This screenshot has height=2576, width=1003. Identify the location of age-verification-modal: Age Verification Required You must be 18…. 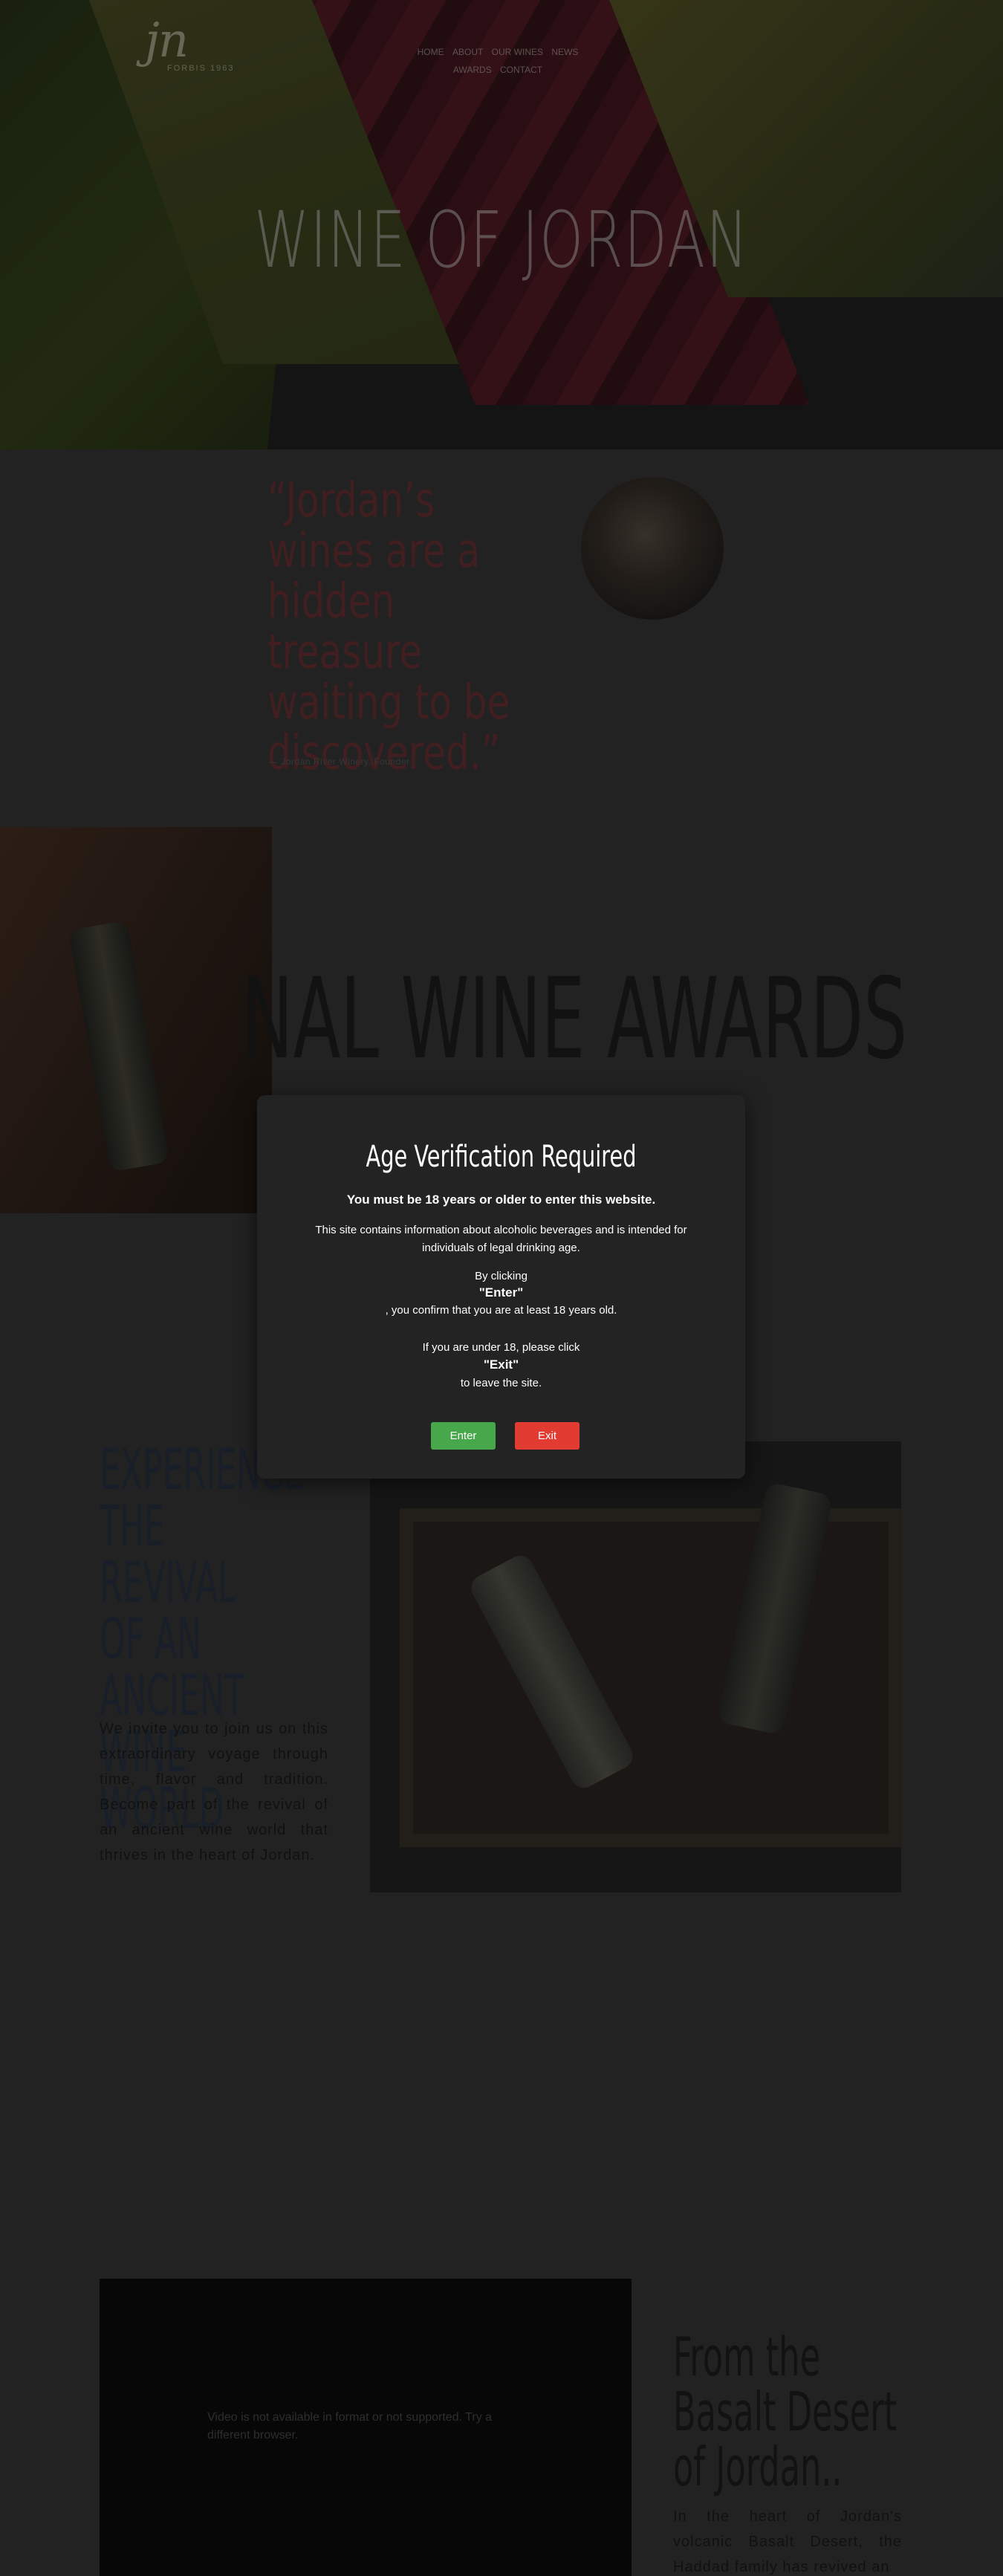
(501, 1287).